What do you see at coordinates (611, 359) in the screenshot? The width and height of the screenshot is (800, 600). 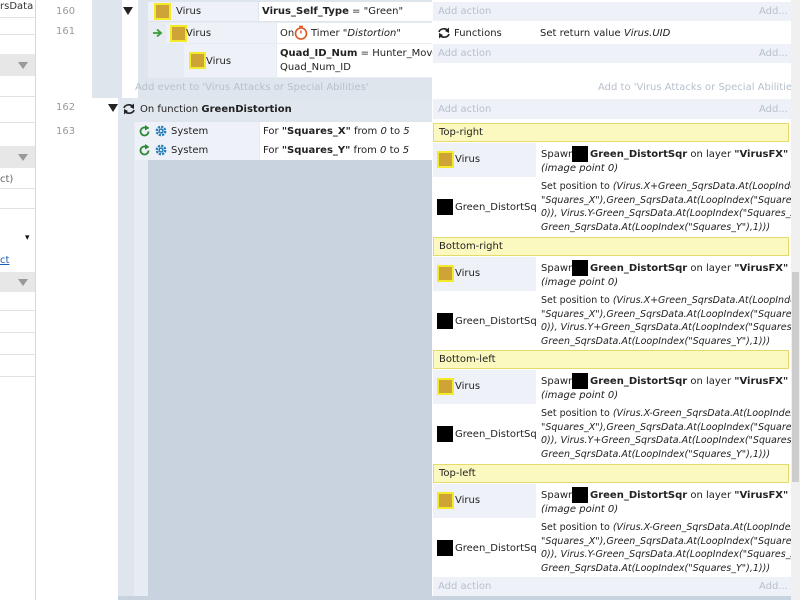 I see `comment-header: Bottom-left` at bounding box center [611, 359].